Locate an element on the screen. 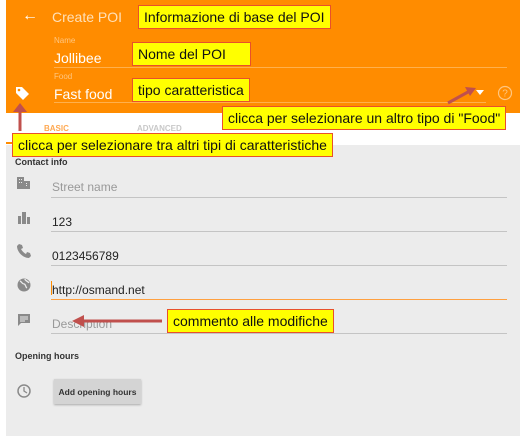 Image resolution: width=520 pixels, height=436 pixels. type-underline is located at coordinates (270, 102).